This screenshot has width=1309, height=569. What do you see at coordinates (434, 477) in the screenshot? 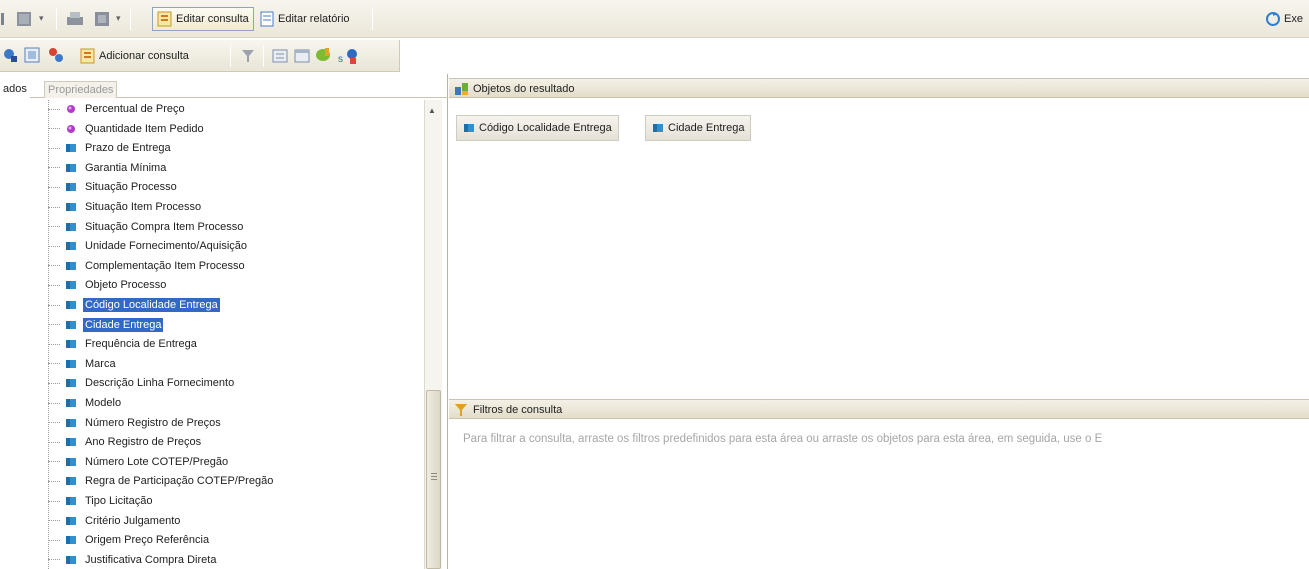
I see `scrollbar-grip-icon` at bounding box center [434, 477].